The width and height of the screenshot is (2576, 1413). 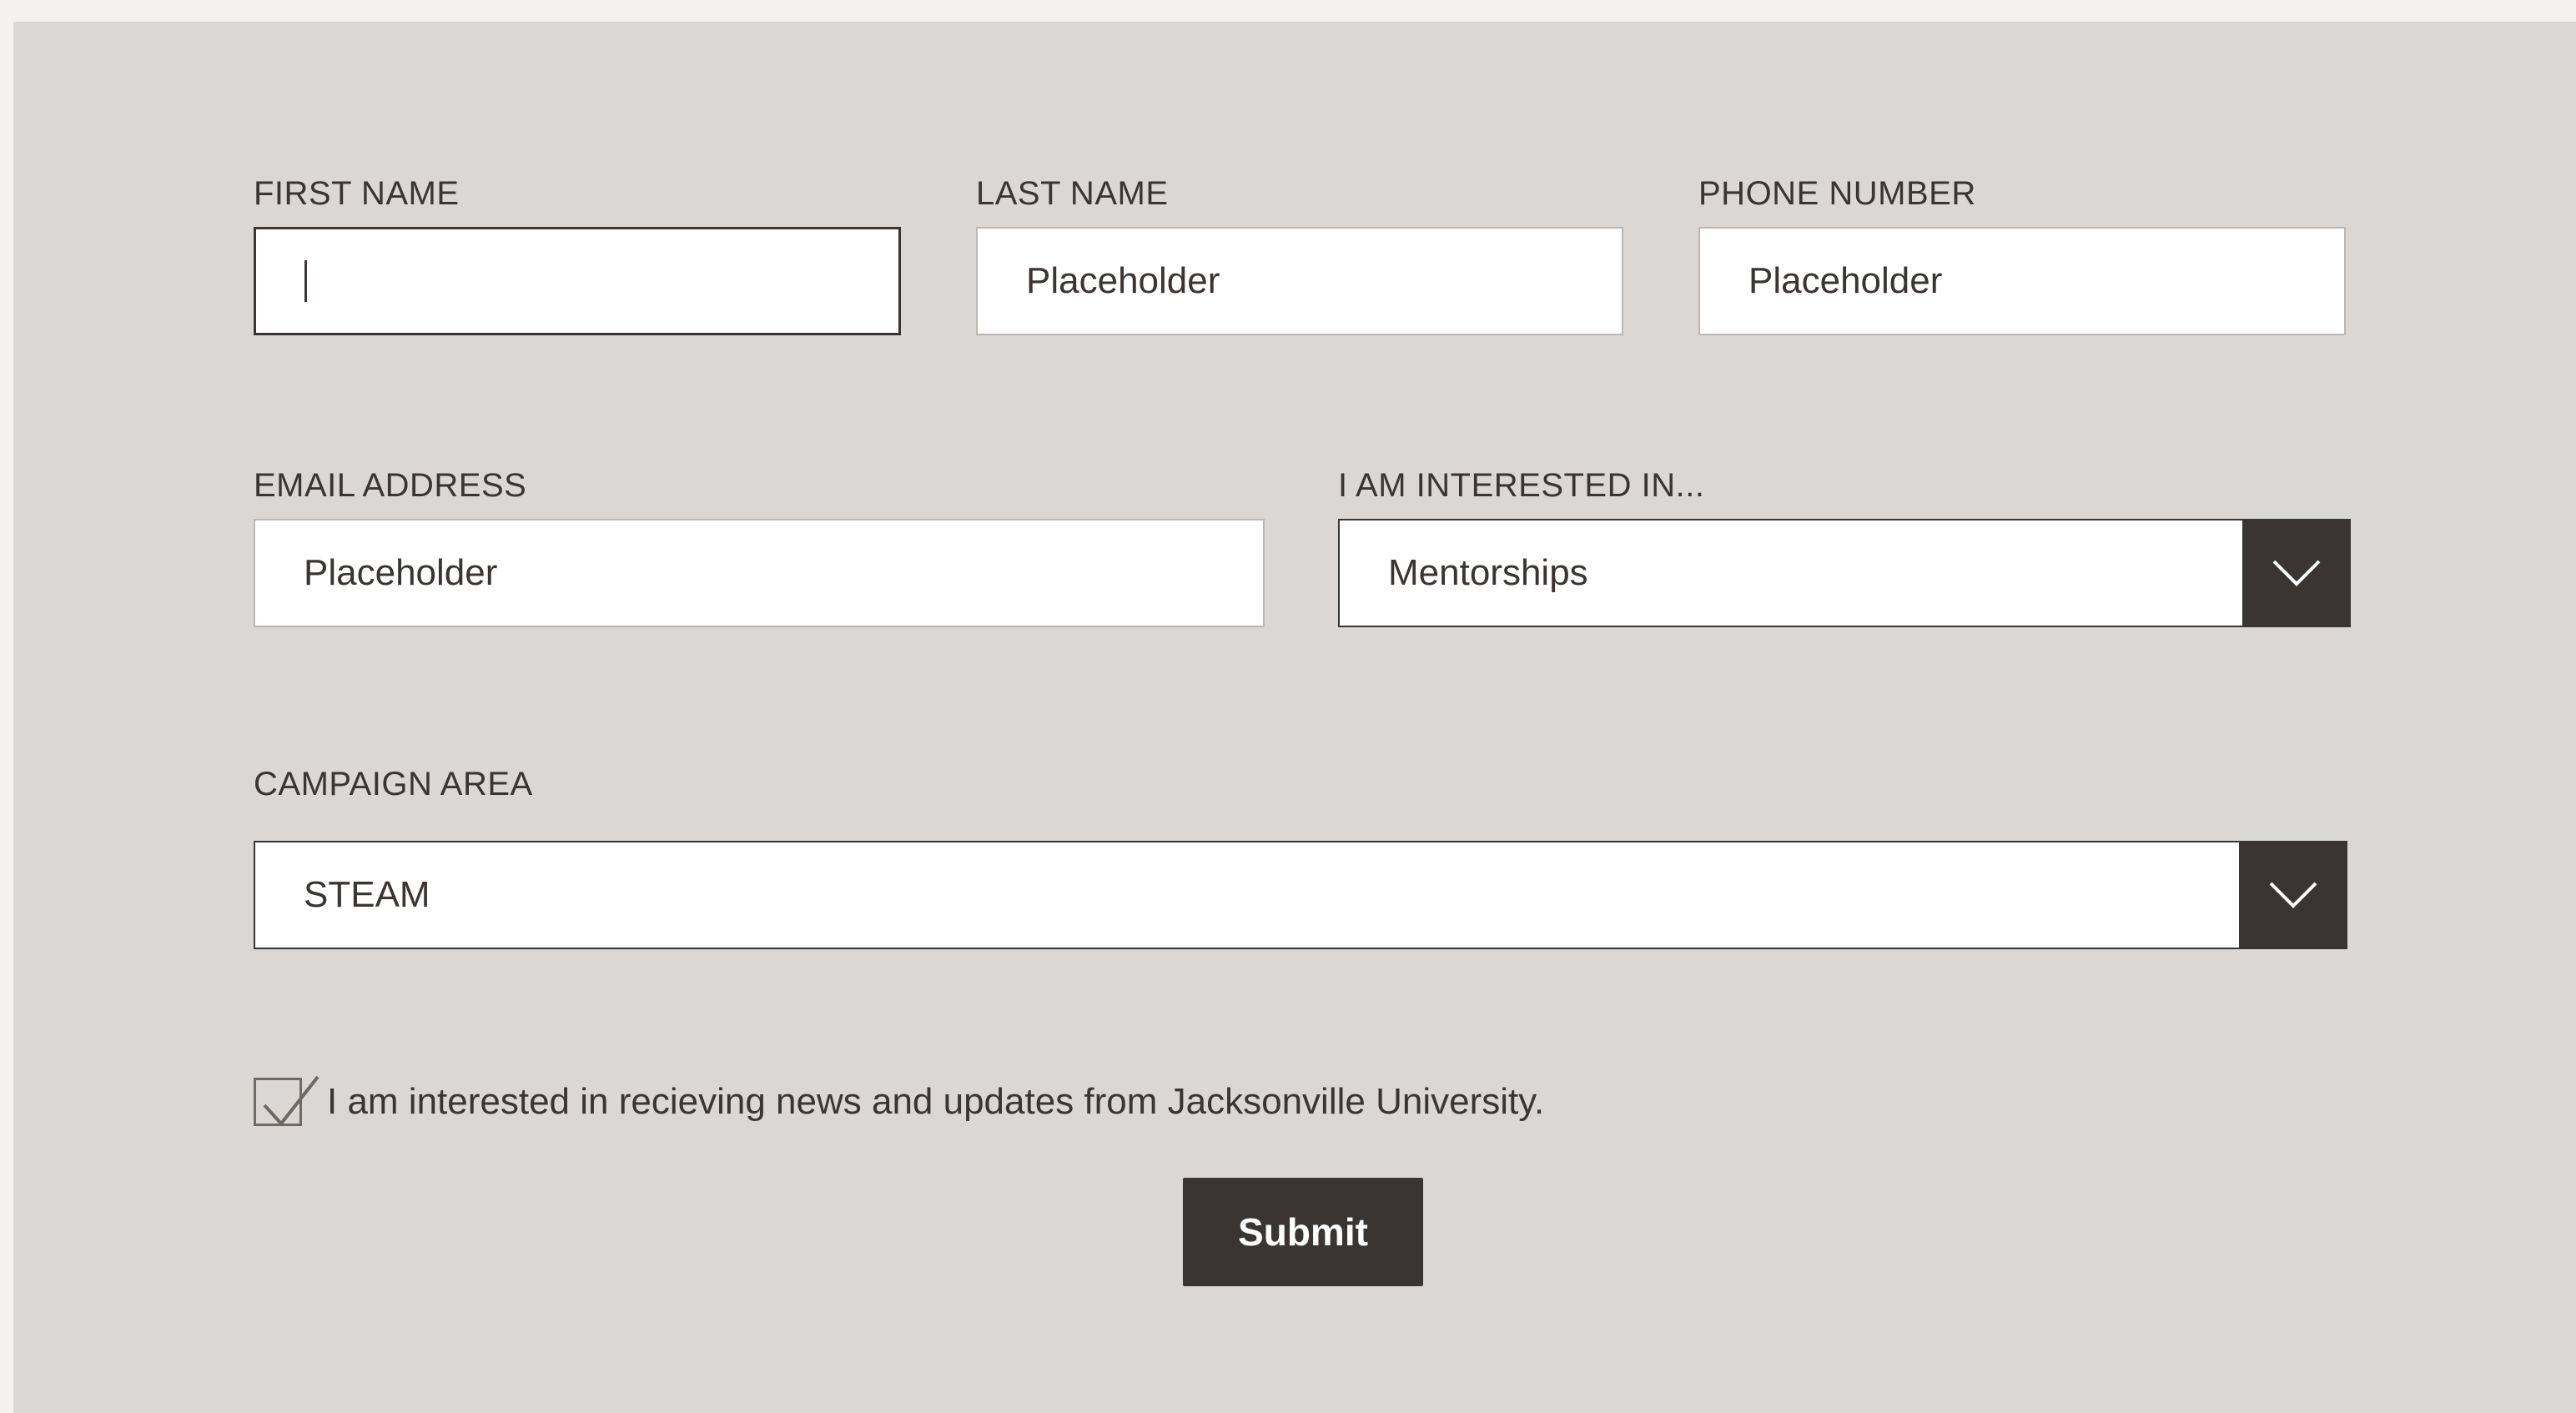 I want to click on last-name-field: Placeholder, so click(x=1299, y=281).